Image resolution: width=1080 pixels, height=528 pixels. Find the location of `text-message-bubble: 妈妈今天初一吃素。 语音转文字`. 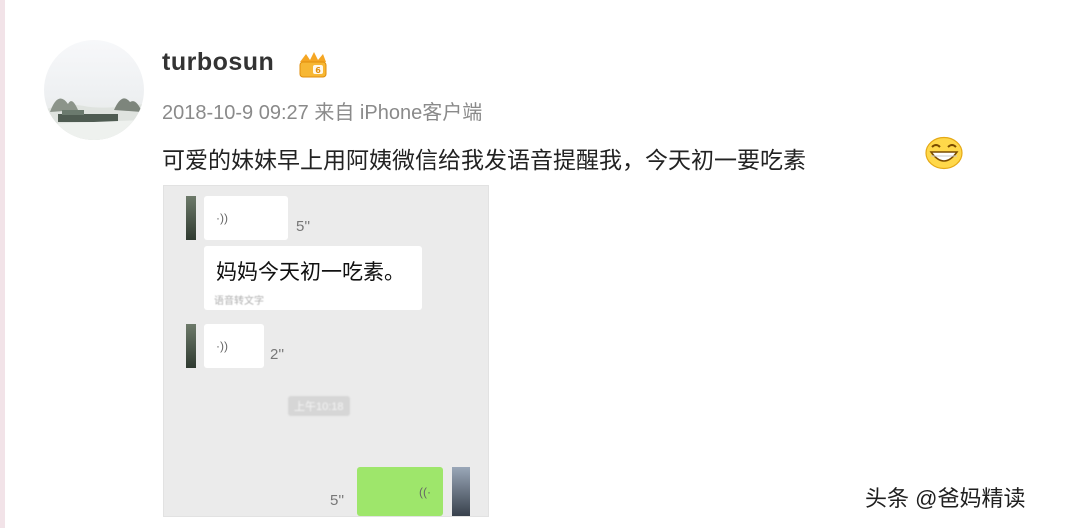

text-message-bubble: 妈妈今天初一吃素。 语音转文字 is located at coordinates (313, 278).